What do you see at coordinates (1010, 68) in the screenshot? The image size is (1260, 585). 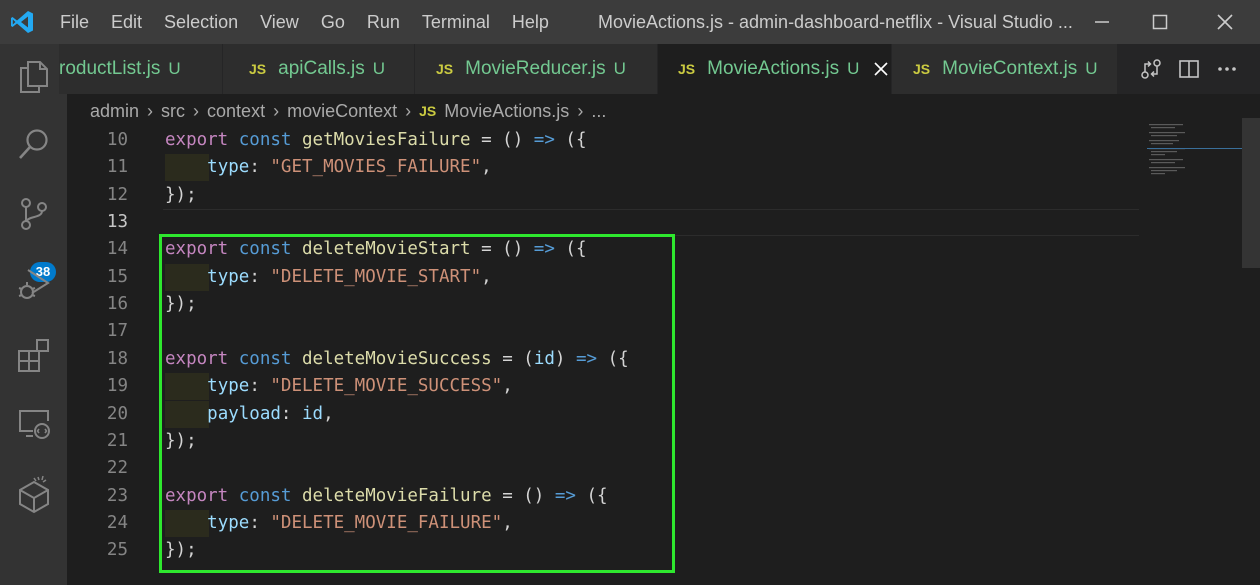 I see `tab-label: MovieContext.js` at bounding box center [1010, 68].